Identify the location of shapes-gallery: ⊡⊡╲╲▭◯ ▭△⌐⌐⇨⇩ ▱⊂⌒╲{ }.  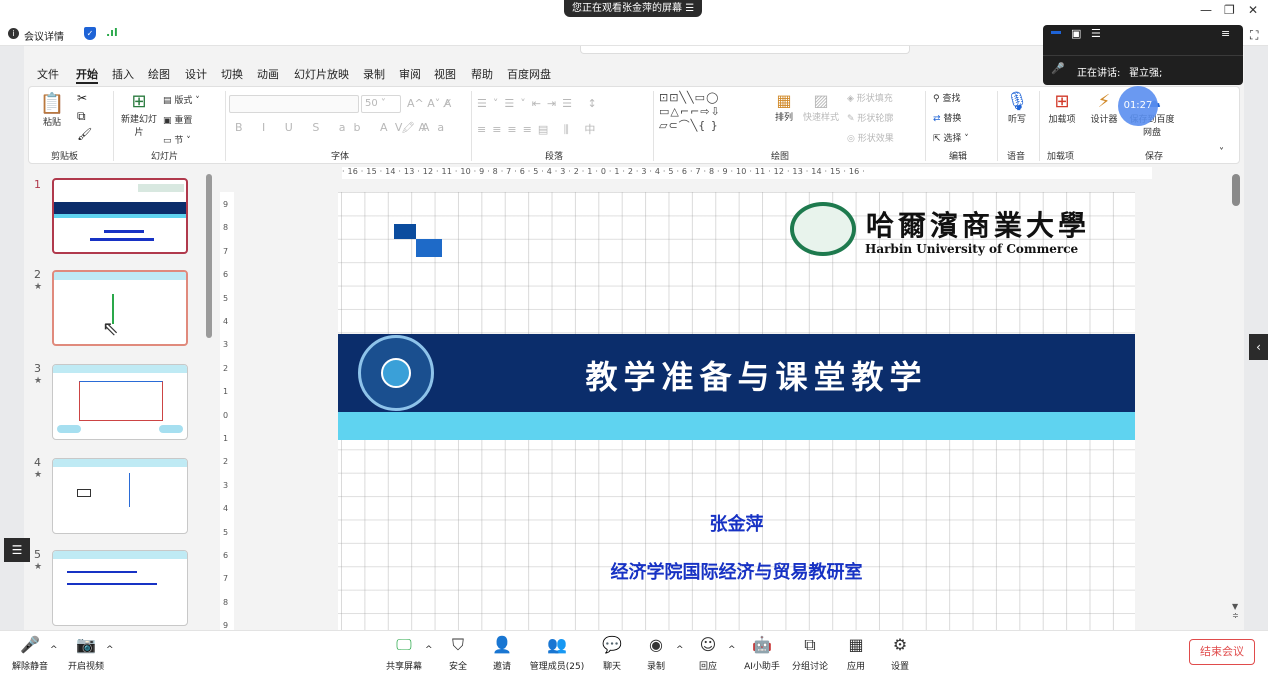
(711, 117).